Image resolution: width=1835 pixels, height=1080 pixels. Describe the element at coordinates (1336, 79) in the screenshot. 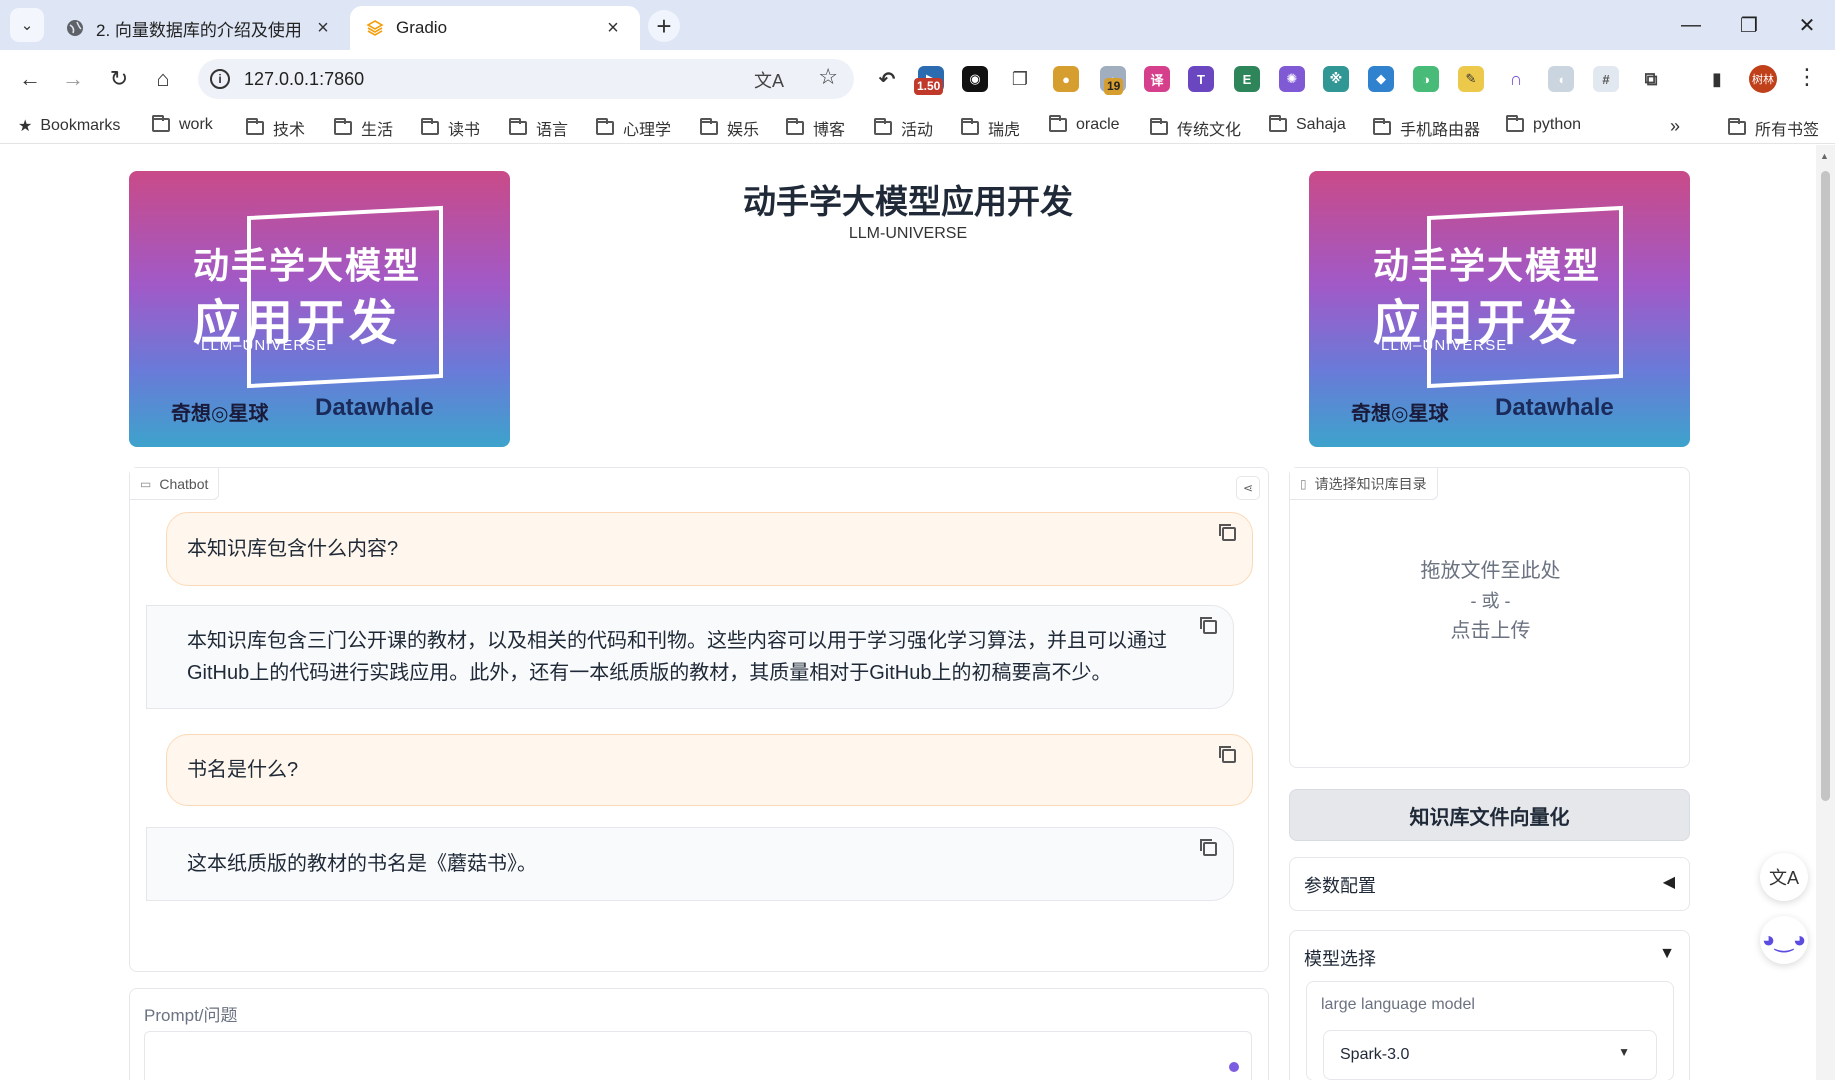

I see `pattern-extension-icon: ※` at that location.